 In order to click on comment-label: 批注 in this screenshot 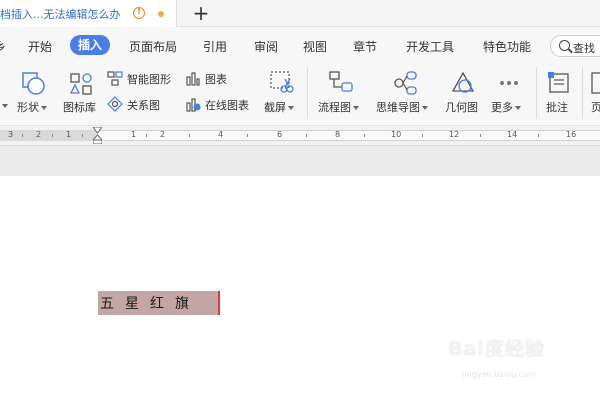, I will do `click(557, 107)`.